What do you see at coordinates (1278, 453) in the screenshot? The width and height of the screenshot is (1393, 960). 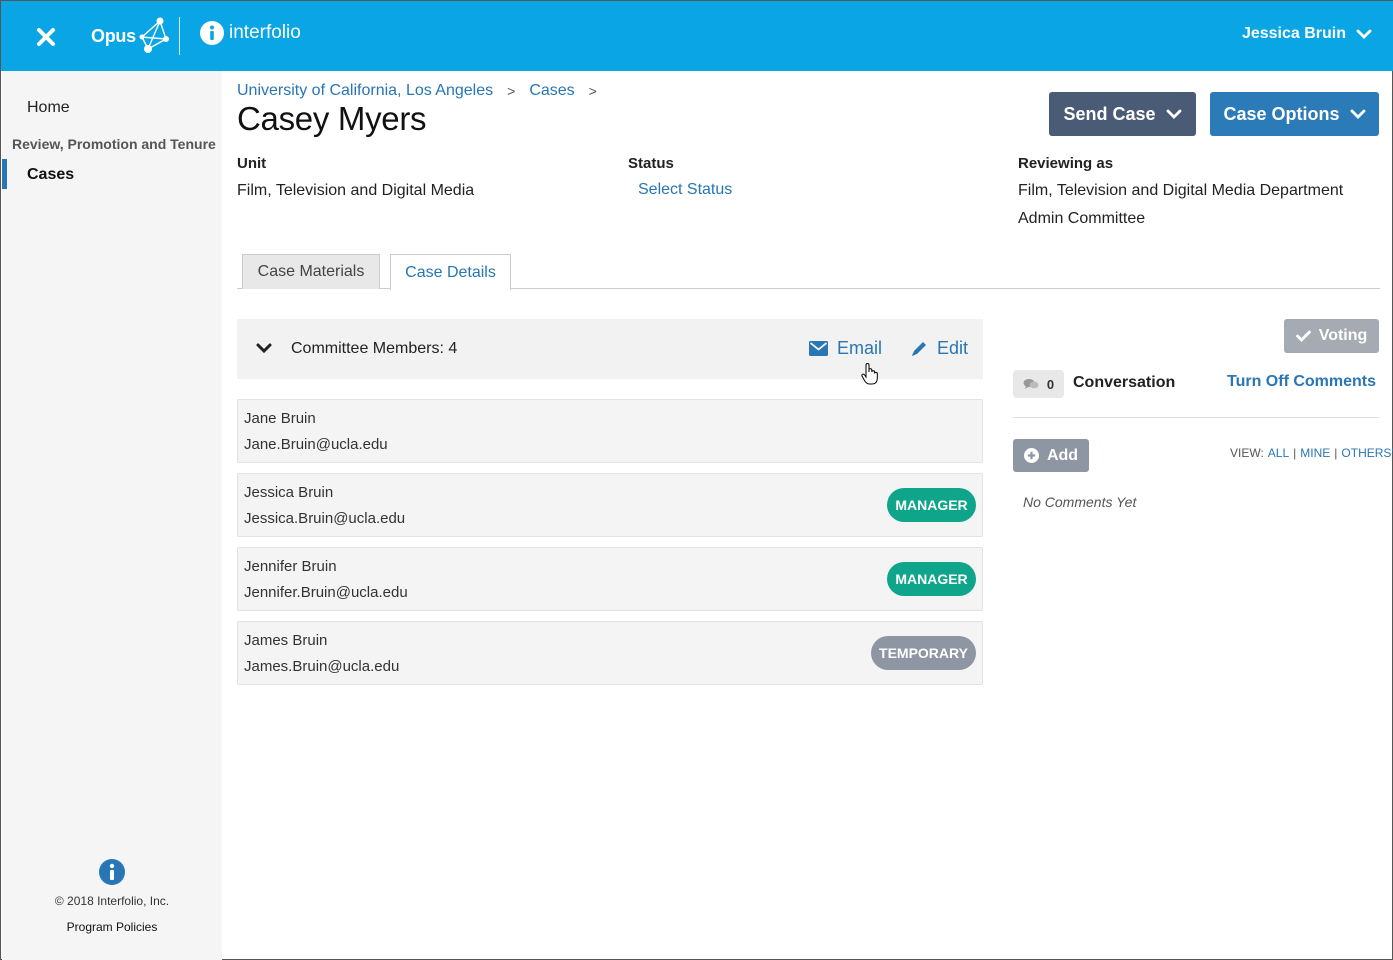 I see `view-all-link: ALL` at bounding box center [1278, 453].